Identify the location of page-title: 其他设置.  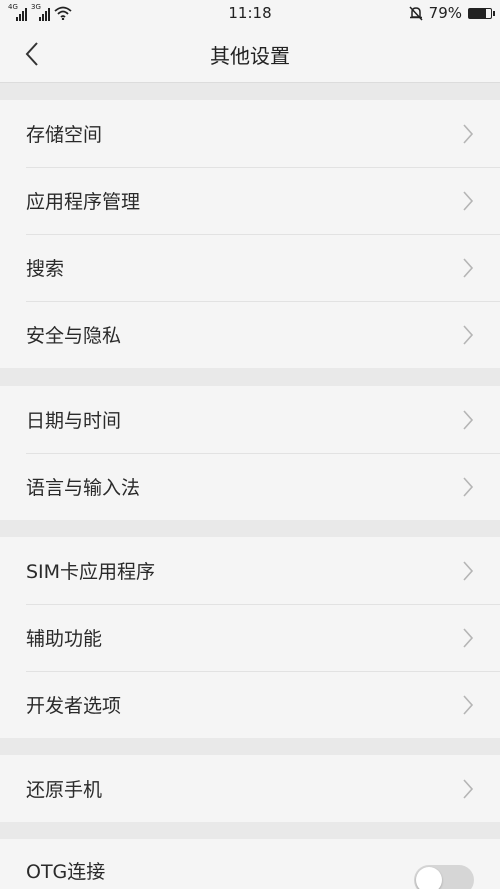
(250, 55).